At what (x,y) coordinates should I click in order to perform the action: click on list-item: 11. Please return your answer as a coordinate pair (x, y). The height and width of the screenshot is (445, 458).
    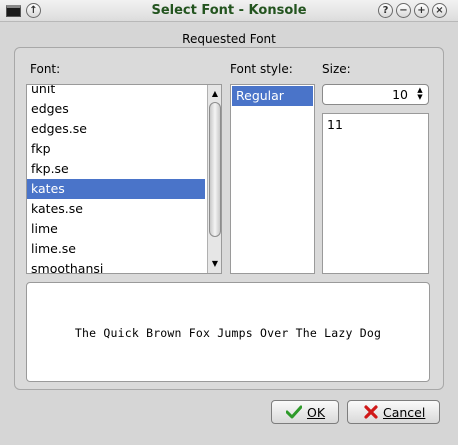
    Looking at the image, I should click on (373, 125).